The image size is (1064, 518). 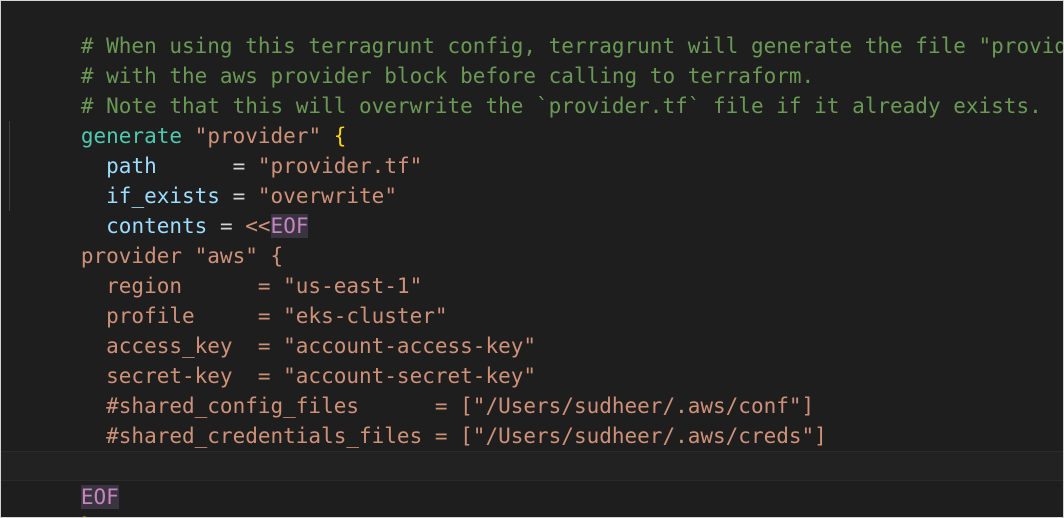 What do you see at coordinates (532, 179) in the screenshot?
I see `code-line-6: if_exists = "overwrite"` at bounding box center [532, 179].